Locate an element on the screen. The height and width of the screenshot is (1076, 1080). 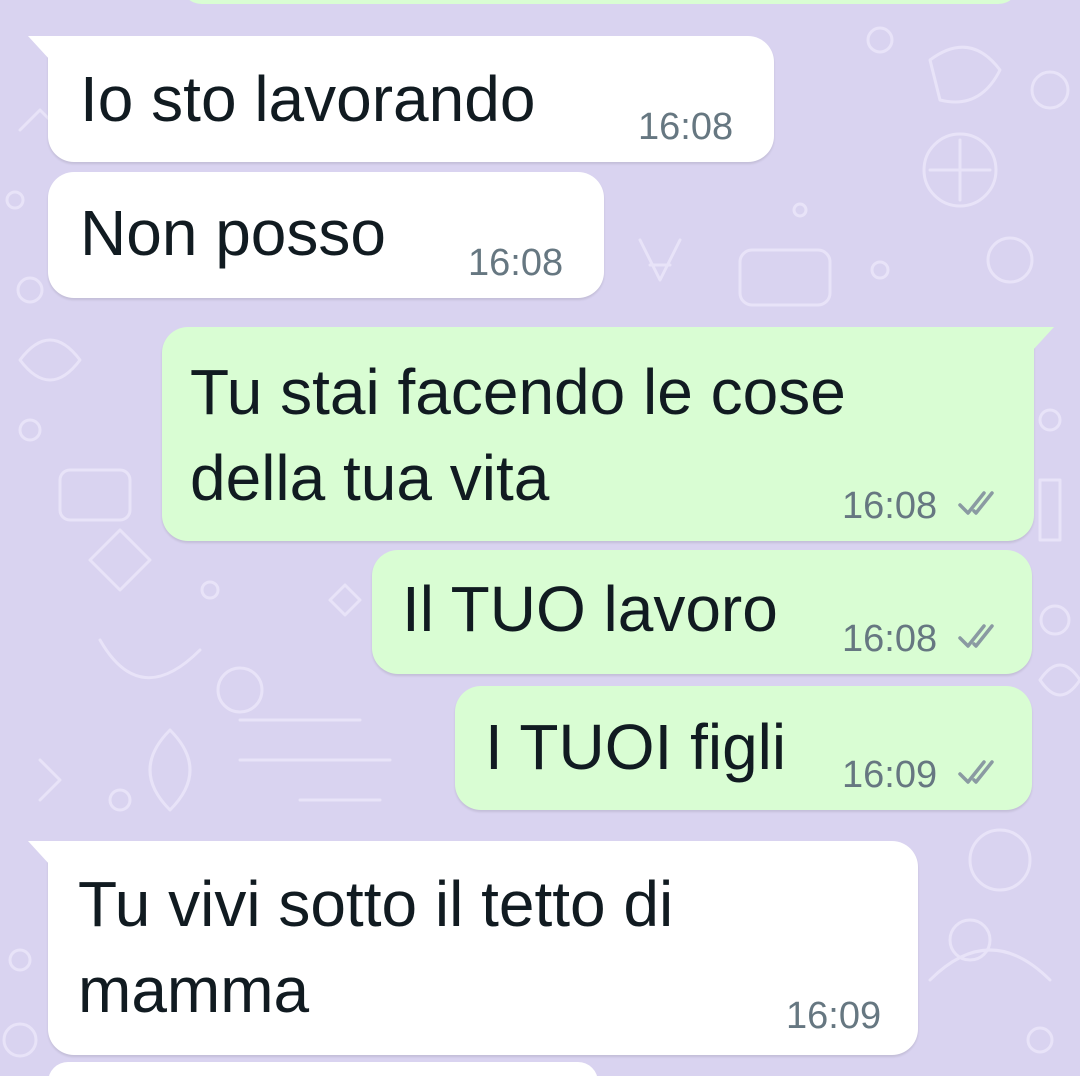
message-text: Il TUO lavoro is located at coordinates (590, 609).